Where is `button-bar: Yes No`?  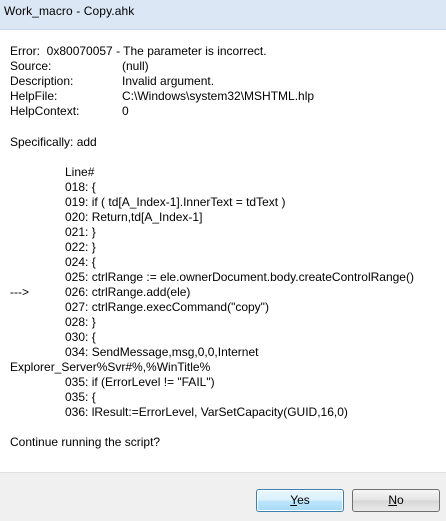 button-bar: Yes No is located at coordinates (223, 496).